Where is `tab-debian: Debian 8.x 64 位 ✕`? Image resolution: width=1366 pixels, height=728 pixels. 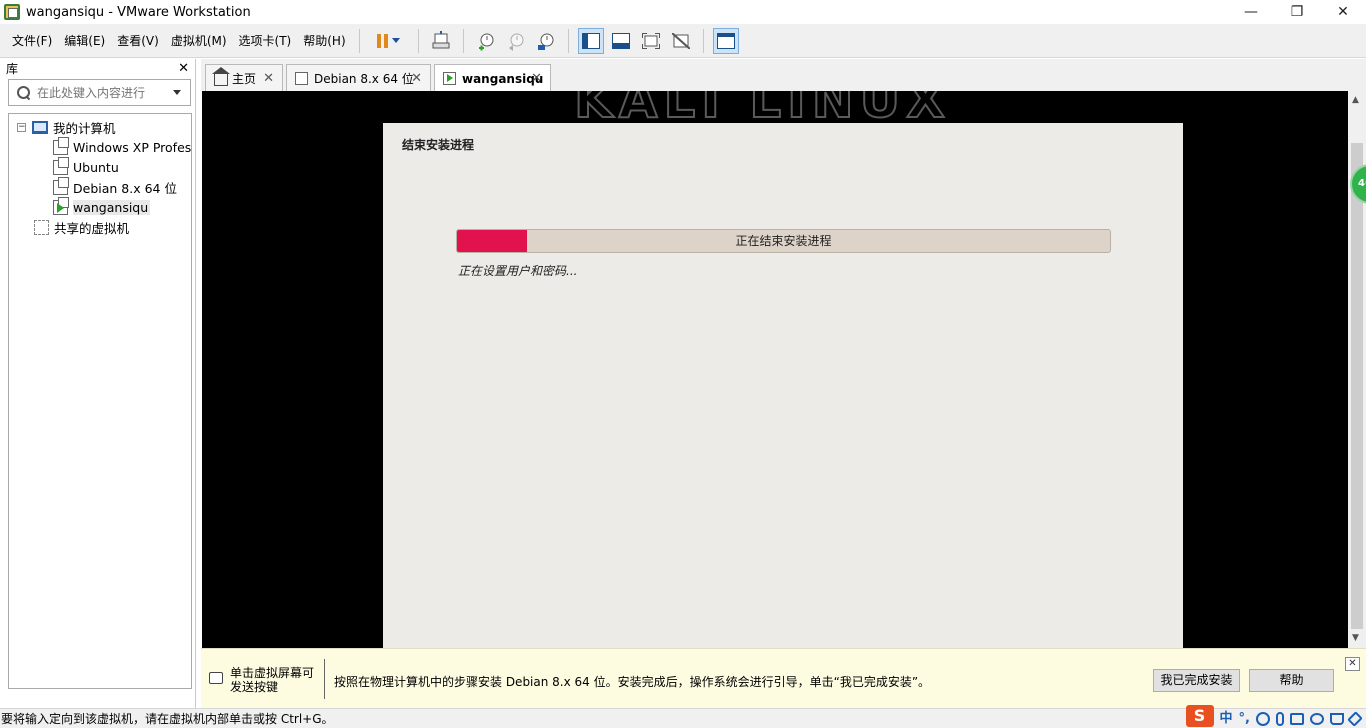
tab-debian: Debian 8.x 64 位 ✕ is located at coordinates (358, 77).